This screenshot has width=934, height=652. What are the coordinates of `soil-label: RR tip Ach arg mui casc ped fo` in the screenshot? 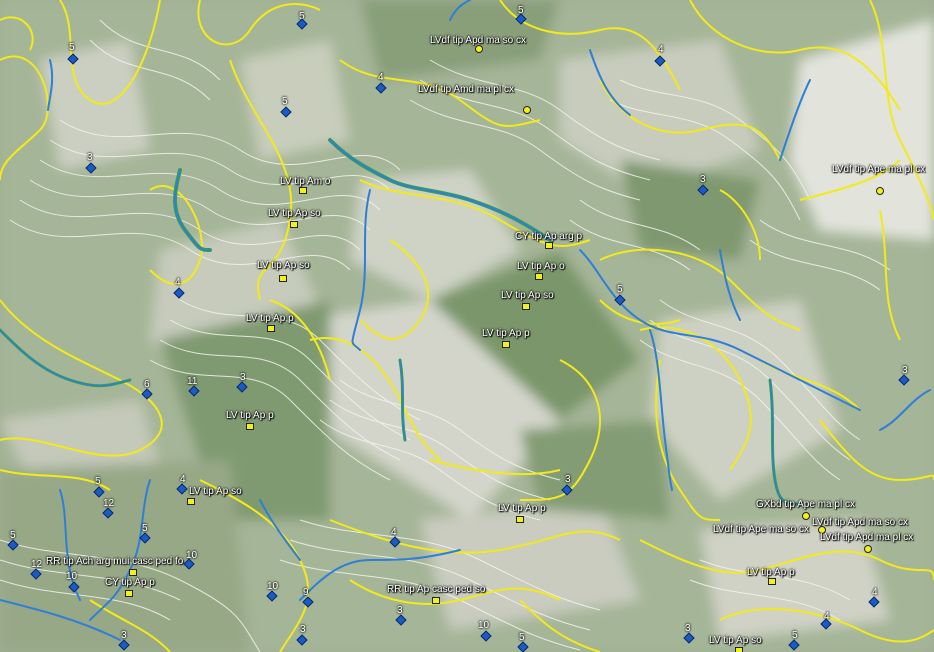 It's located at (114, 561).